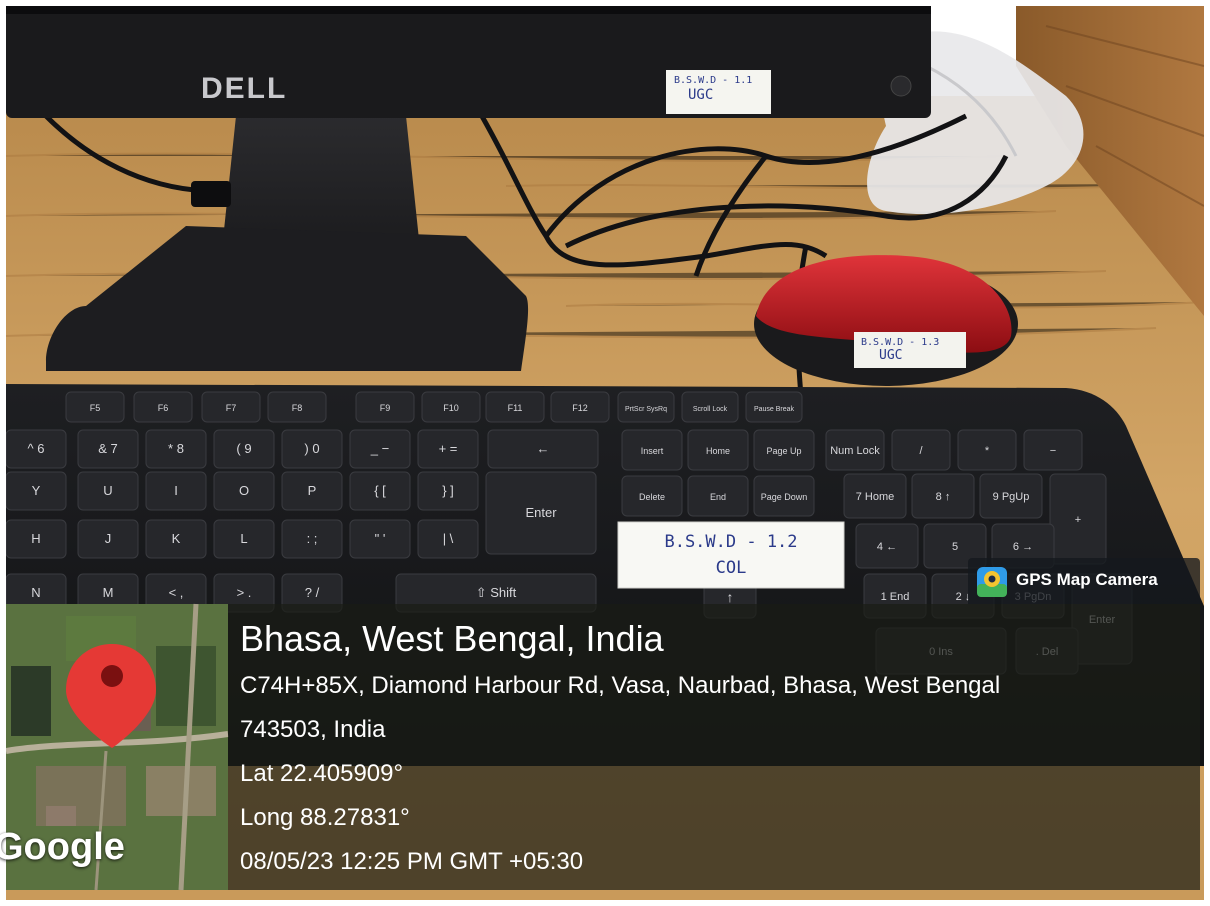 This screenshot has width=1210, height=906. What do you see at coordinates (541, 512) in the screenshot?
I see `svg-text: Enter` at bounding box center [541, 512].